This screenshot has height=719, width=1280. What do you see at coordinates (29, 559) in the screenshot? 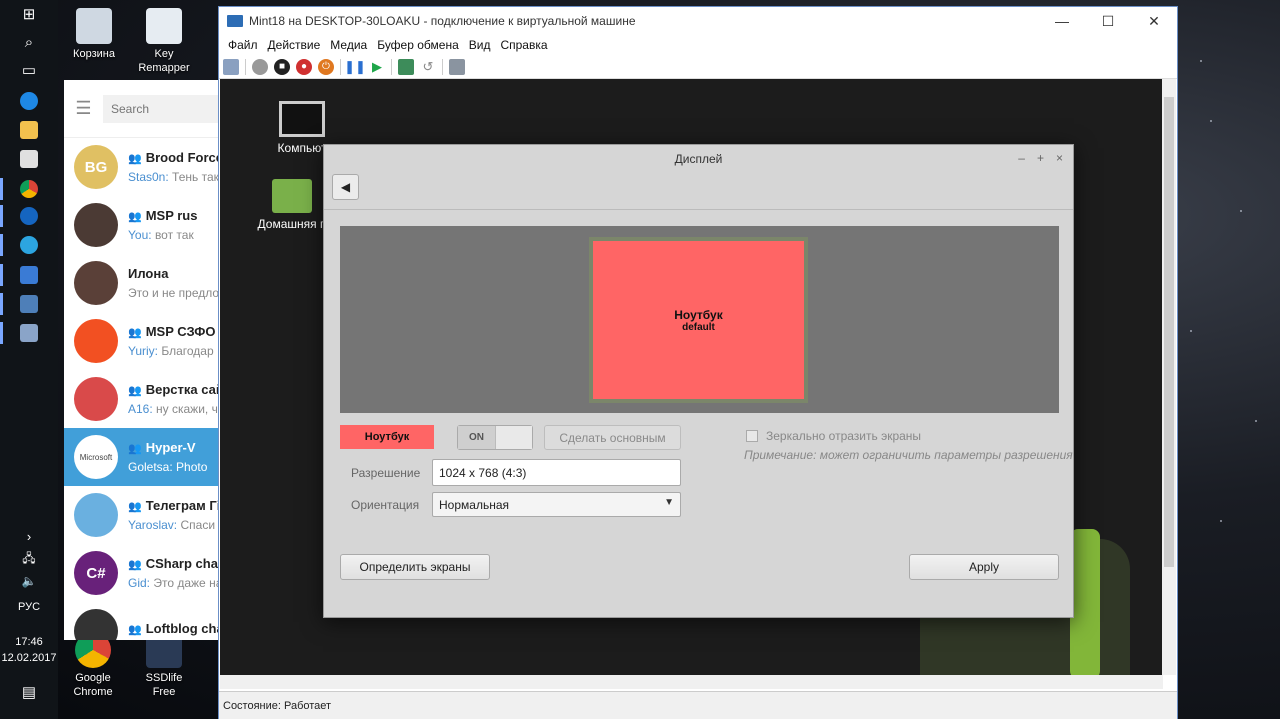
I see `network-icon: 🖧` at bounding box center [29, 559].